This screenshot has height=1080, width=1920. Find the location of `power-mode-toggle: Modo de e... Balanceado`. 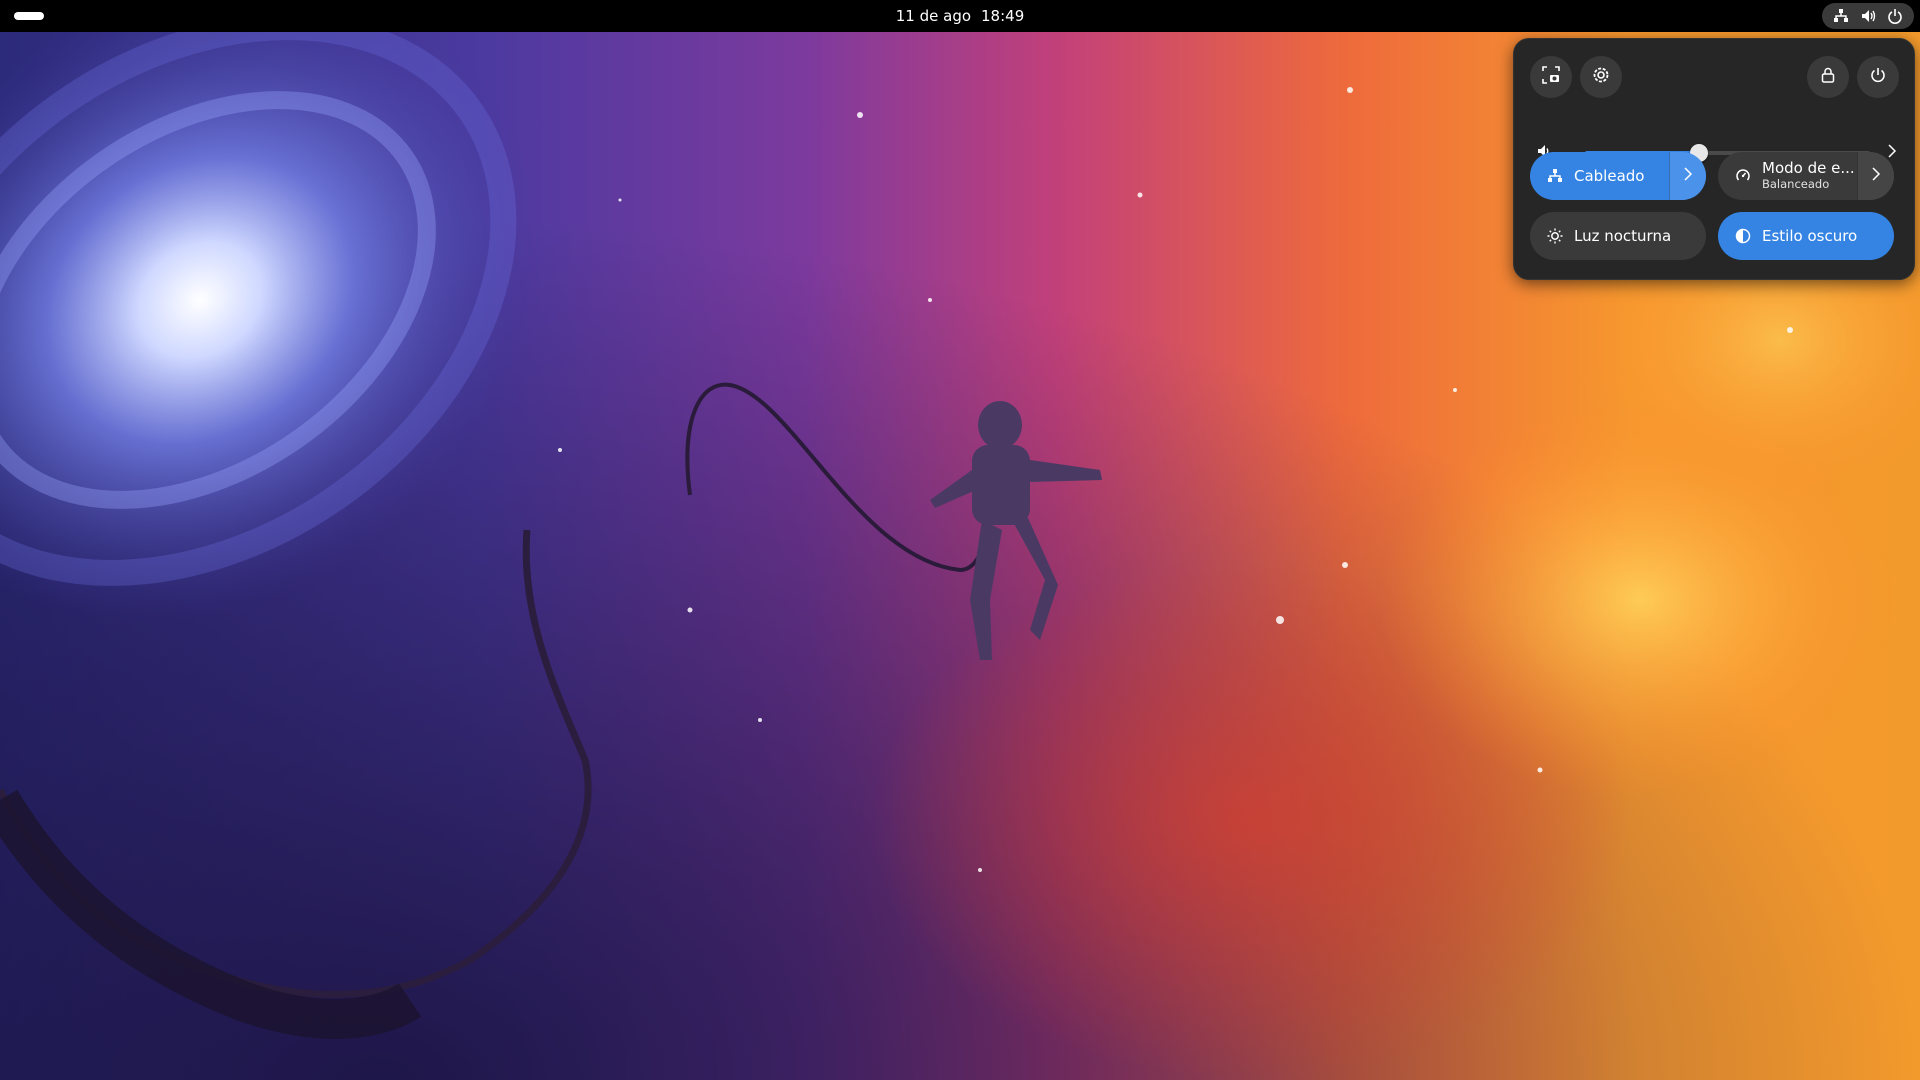

power-mode-toggle: Modo de e... Balanceado is located at coordinates (1806, 176).